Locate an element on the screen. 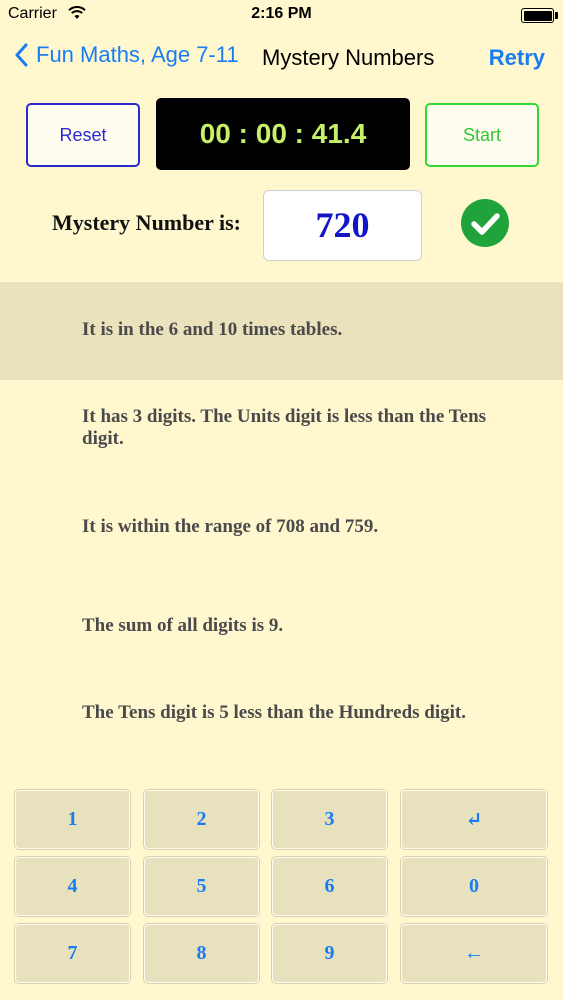 The image size is (563, 1000). key-enter: ↵ is located at coordinates (474, 819).